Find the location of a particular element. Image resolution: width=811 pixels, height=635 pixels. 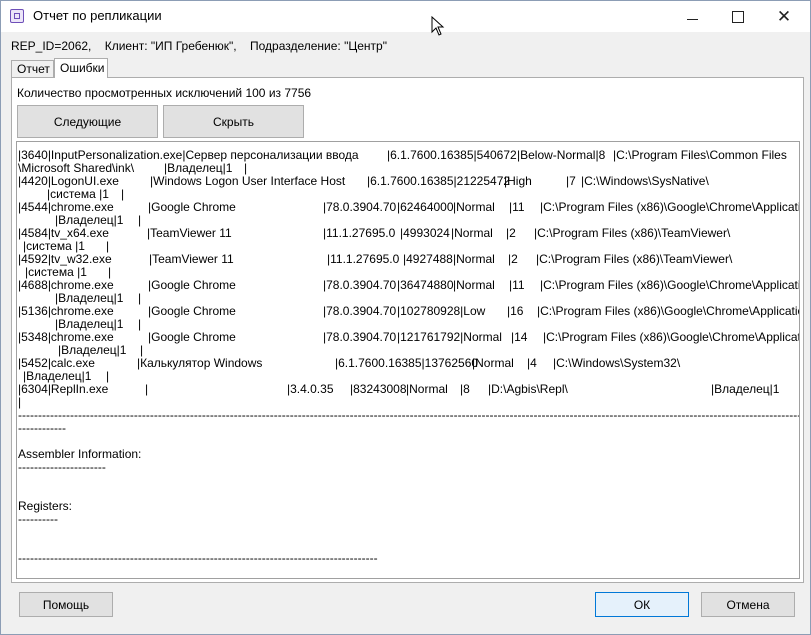

log-fragment: |36474880 is located at coordinates (425, 285).